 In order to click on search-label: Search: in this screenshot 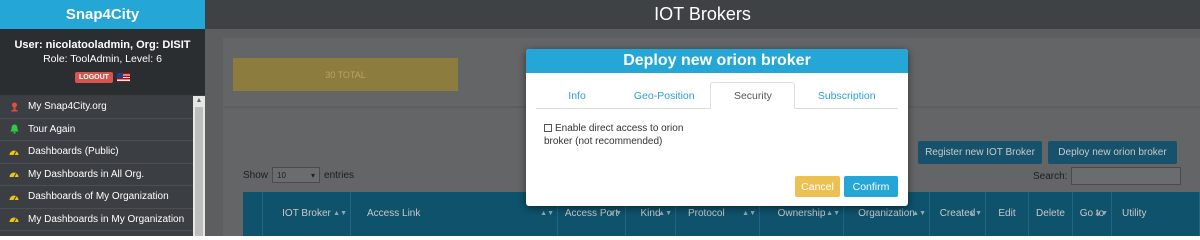, I will do `click(1050, 176)`.